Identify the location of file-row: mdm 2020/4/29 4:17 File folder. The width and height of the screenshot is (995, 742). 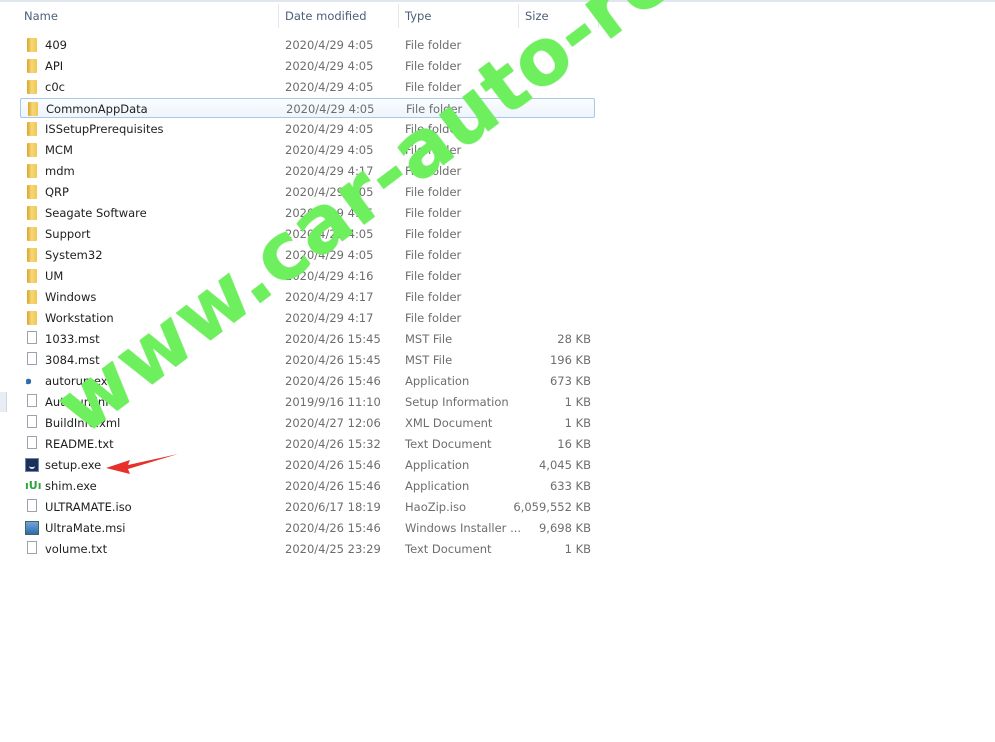
(307, 171).